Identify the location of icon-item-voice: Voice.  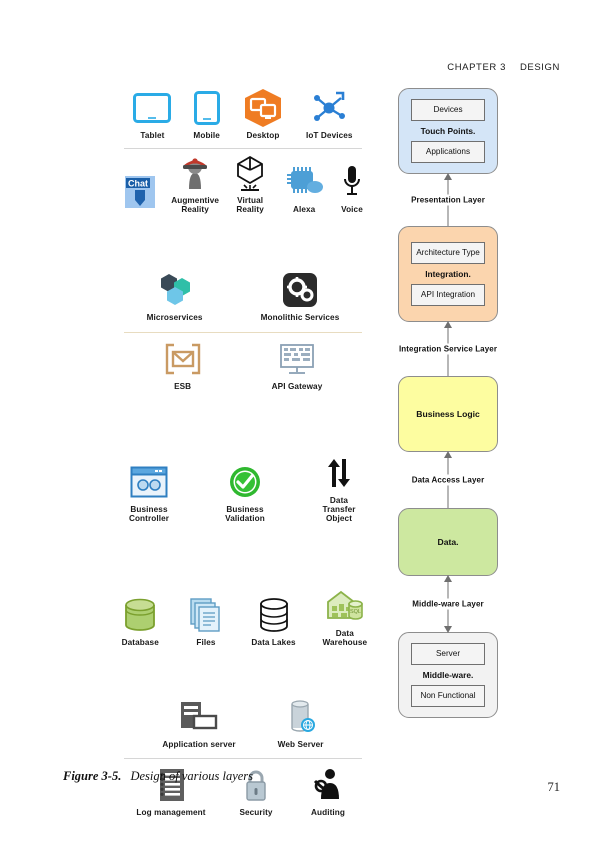
(352, 188).